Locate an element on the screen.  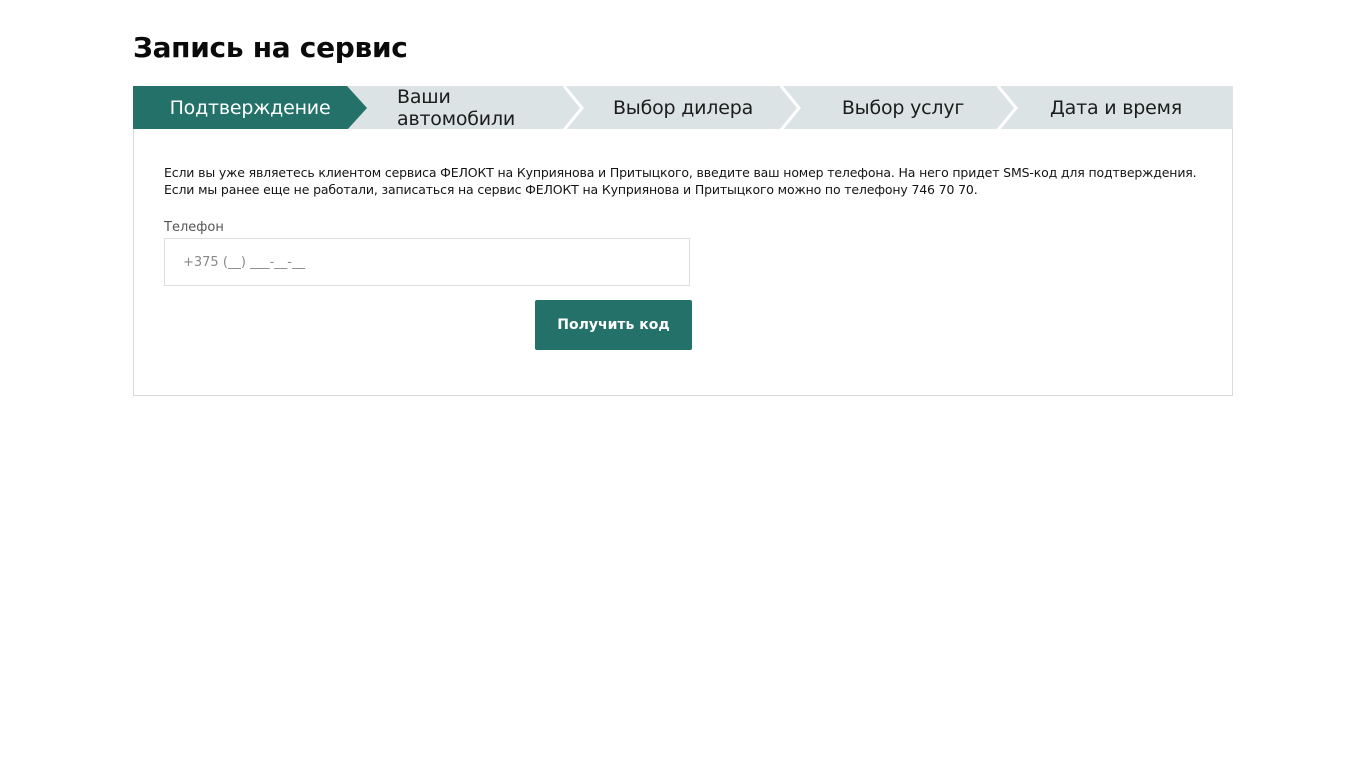
step-services-select: Выбор услуг is located at coordinates (899, 108).